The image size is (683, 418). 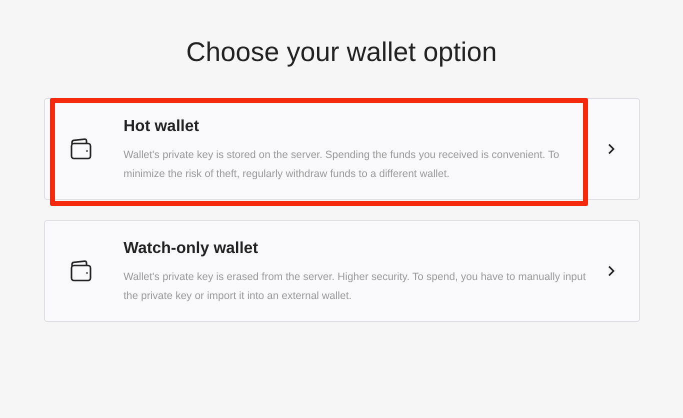 I want to click on option-title: Hot wallet, so click(x=162, y=126).